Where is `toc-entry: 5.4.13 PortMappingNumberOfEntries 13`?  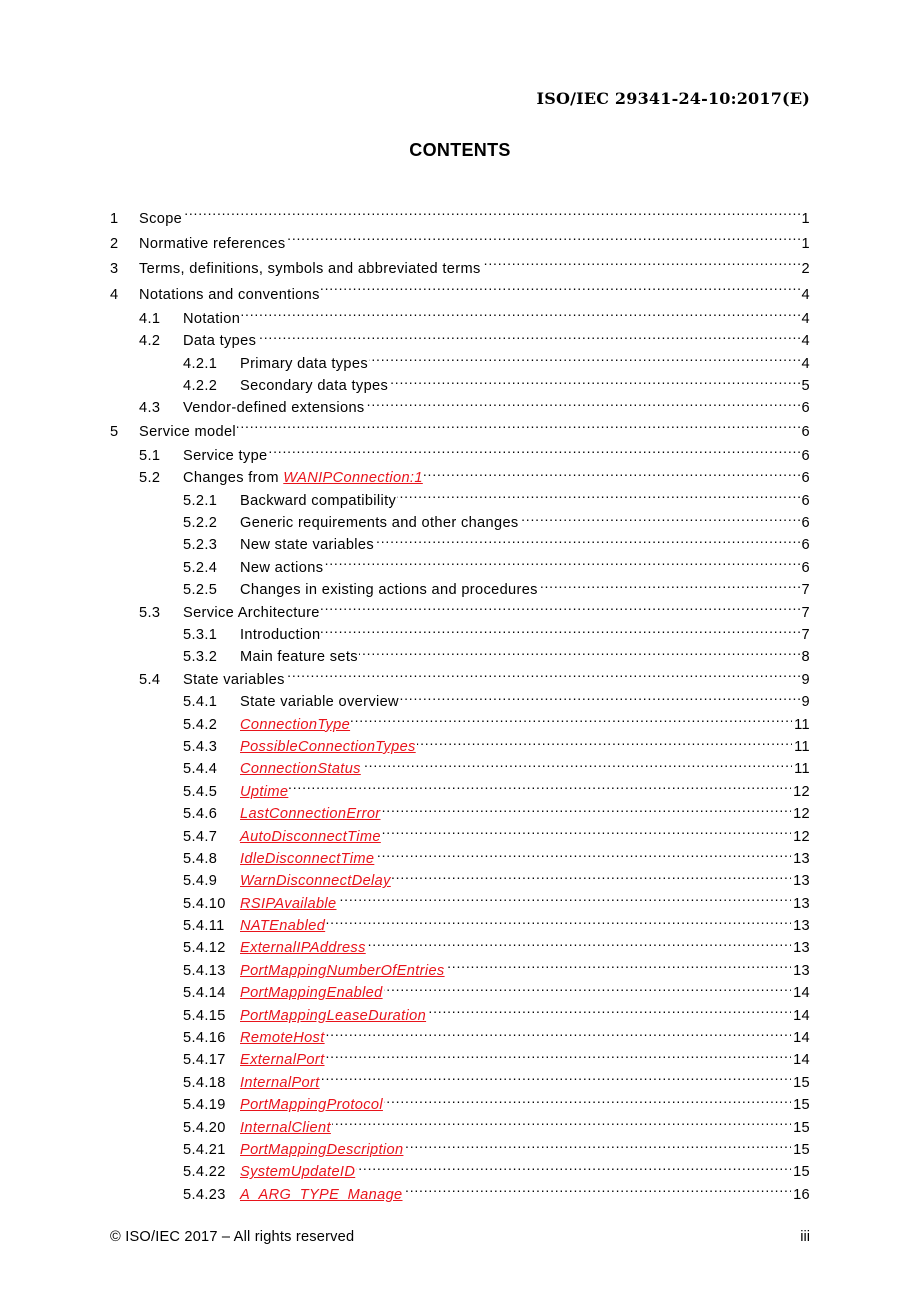 toc-entry: 5.4.13 PortMappingNumberOfEntries 13 is located at coordinates (460, 971).